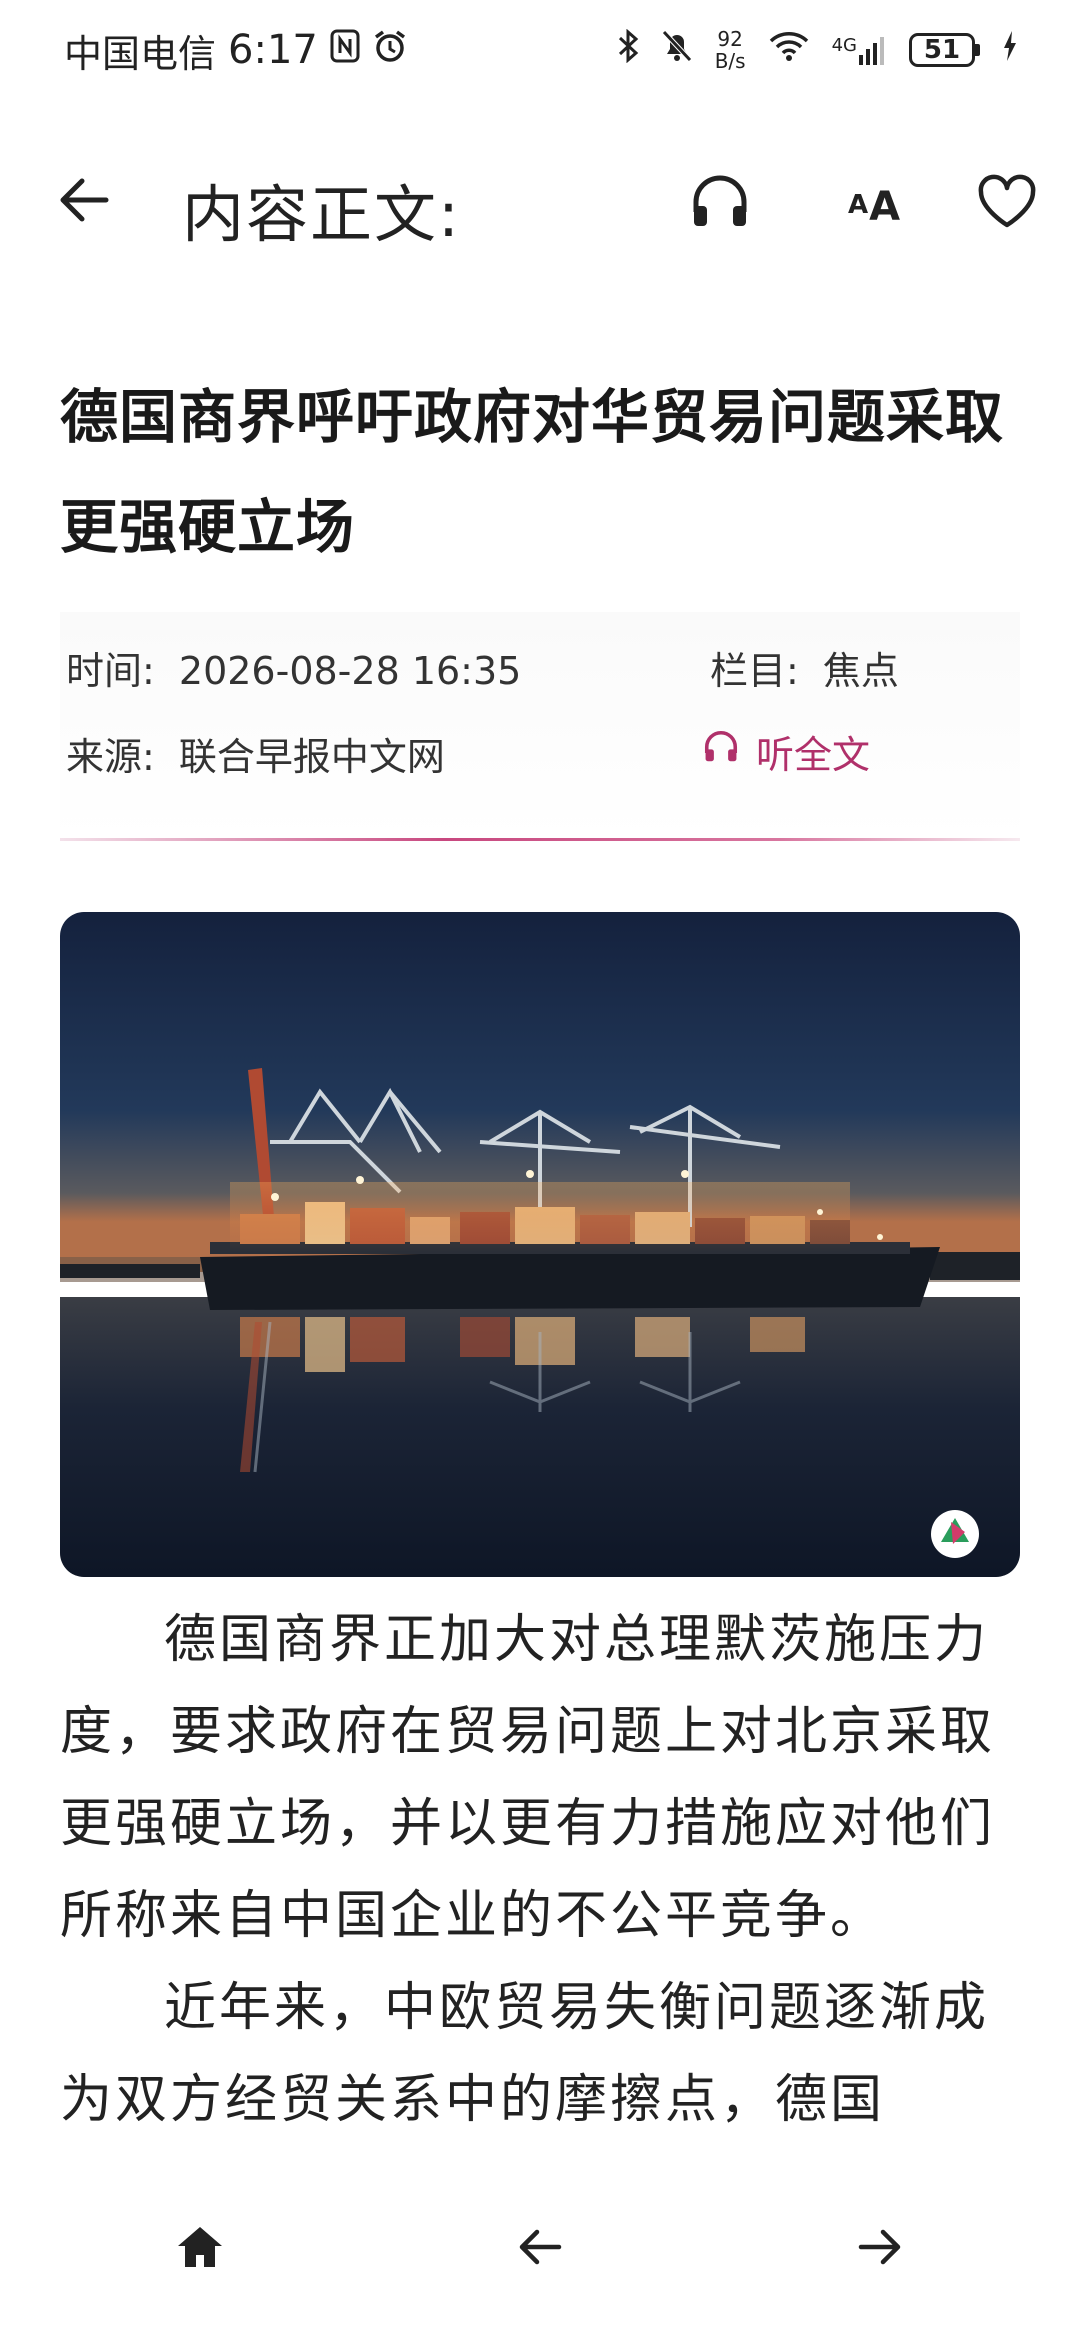 The width and height of the screenshot is (1080, 2340). What do you see at coordinates (311, 757) in the screenshot?
I see `source-value: 联合早报中文网` at bounding box center [311, 757].